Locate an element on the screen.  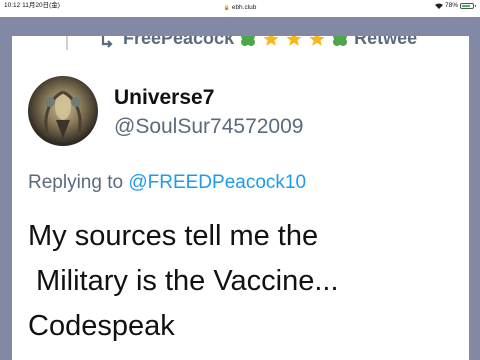
status-right: 78% is located at coordinates (455, 6).